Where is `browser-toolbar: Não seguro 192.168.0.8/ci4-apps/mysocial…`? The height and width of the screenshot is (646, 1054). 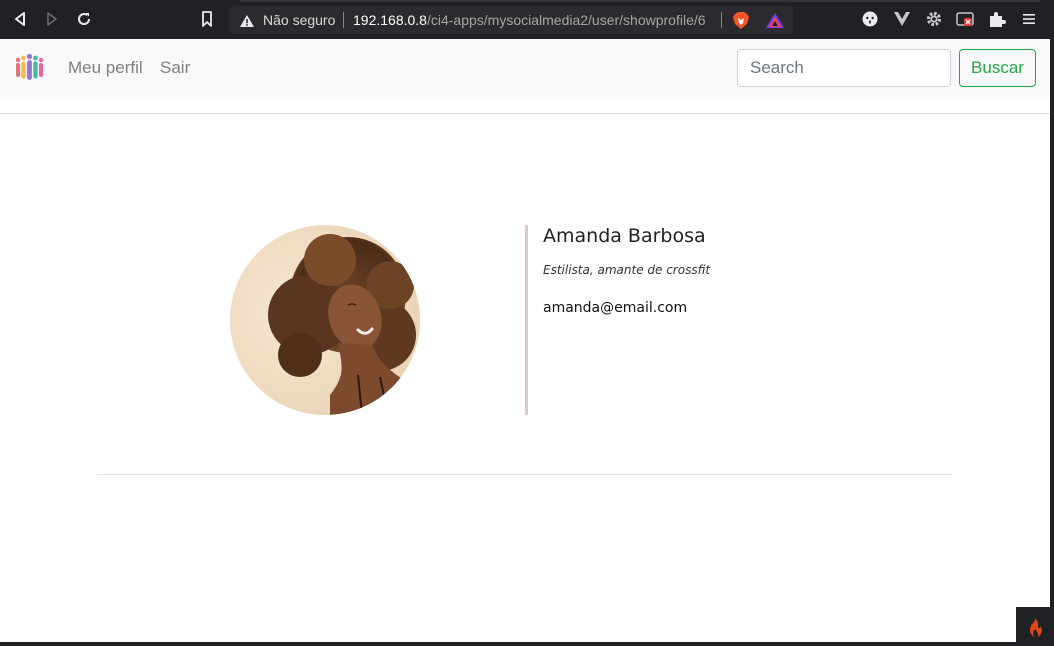 browser-toolbar: Não seguro 192.168.0.8/ci4-apps/mysocial… is located at coordinates (527, 19).